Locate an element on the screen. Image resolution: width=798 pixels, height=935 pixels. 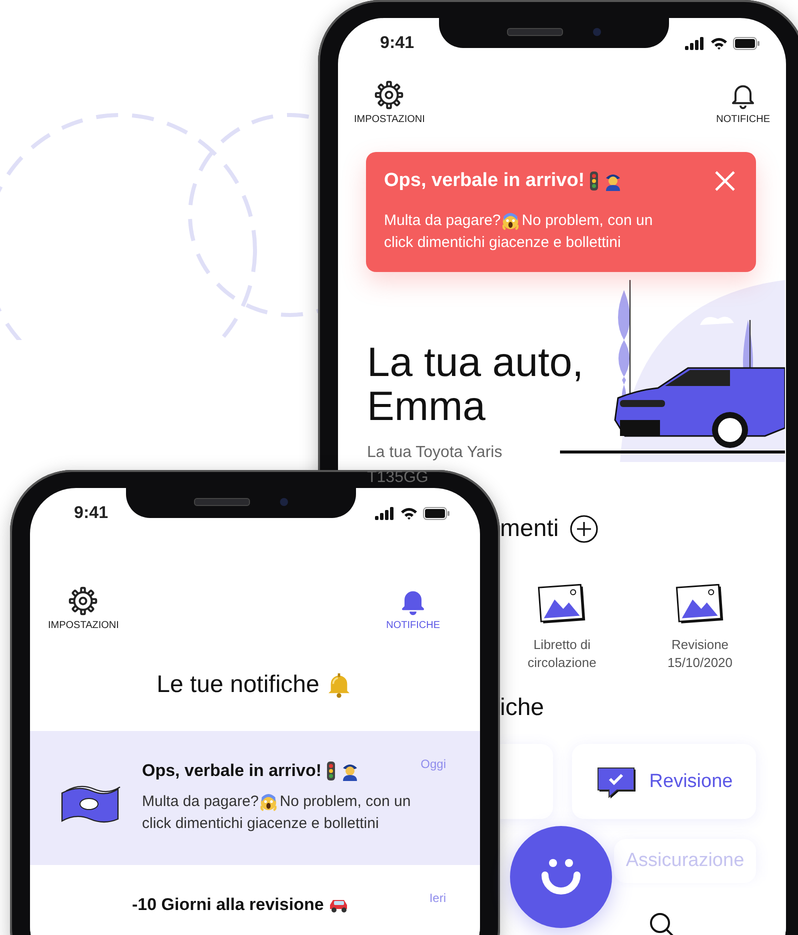
section-title: menti is located at coordinates (529, 529).